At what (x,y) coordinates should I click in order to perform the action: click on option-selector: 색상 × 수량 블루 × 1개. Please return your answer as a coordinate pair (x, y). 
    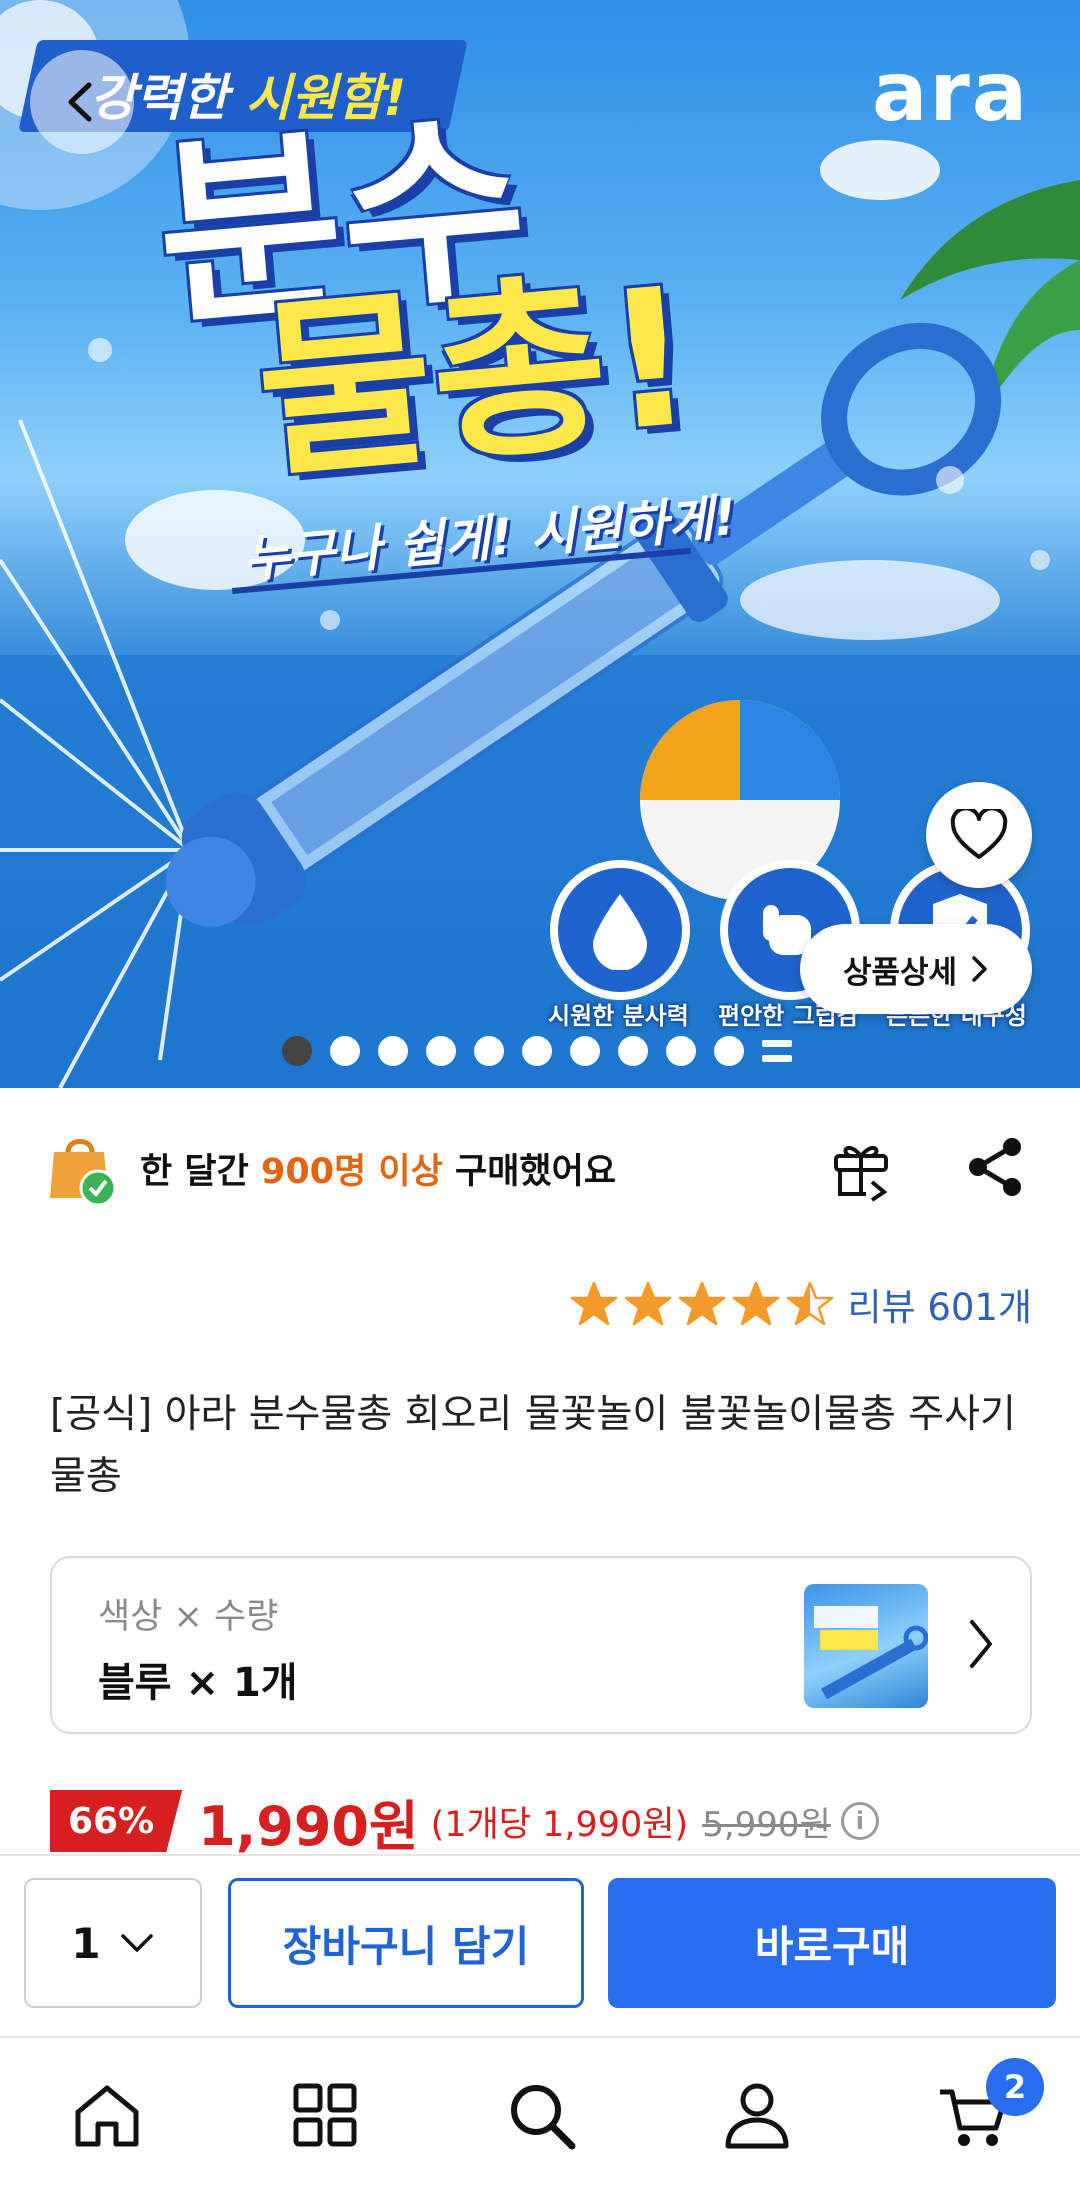
    Looking at the image, I should click on (541, 1645).